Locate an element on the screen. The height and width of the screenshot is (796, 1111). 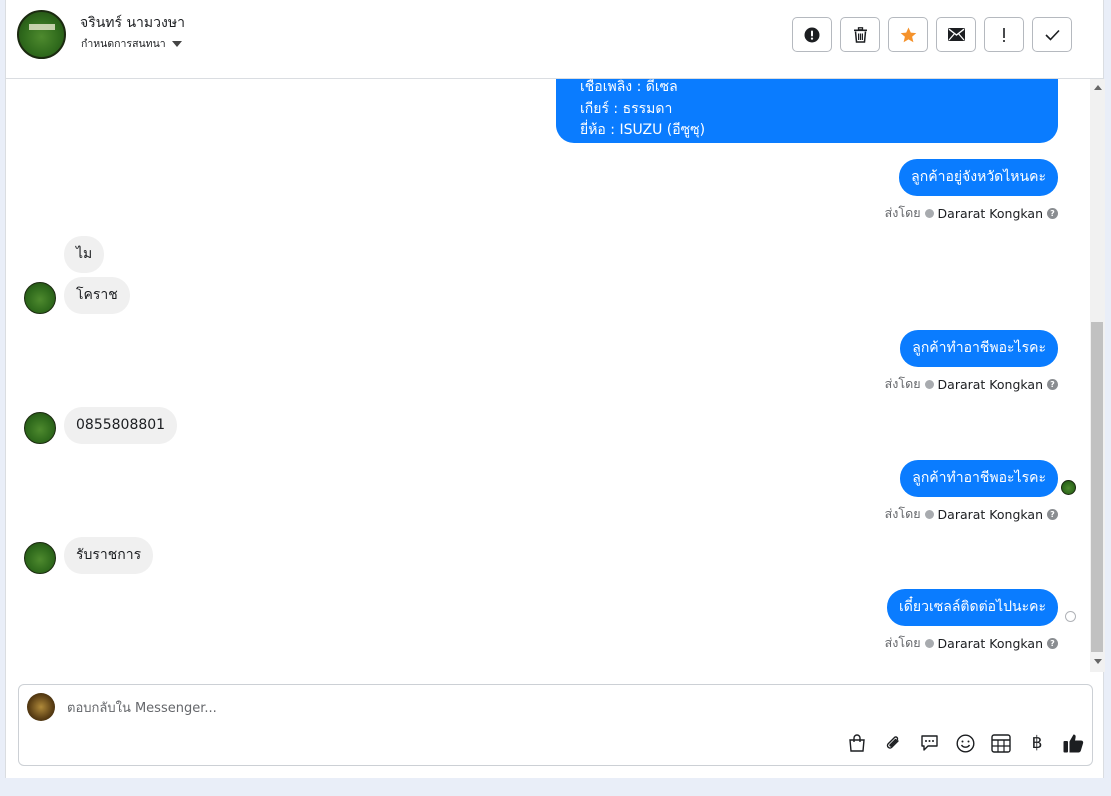
like-button is located at coordinates (1073, 743).